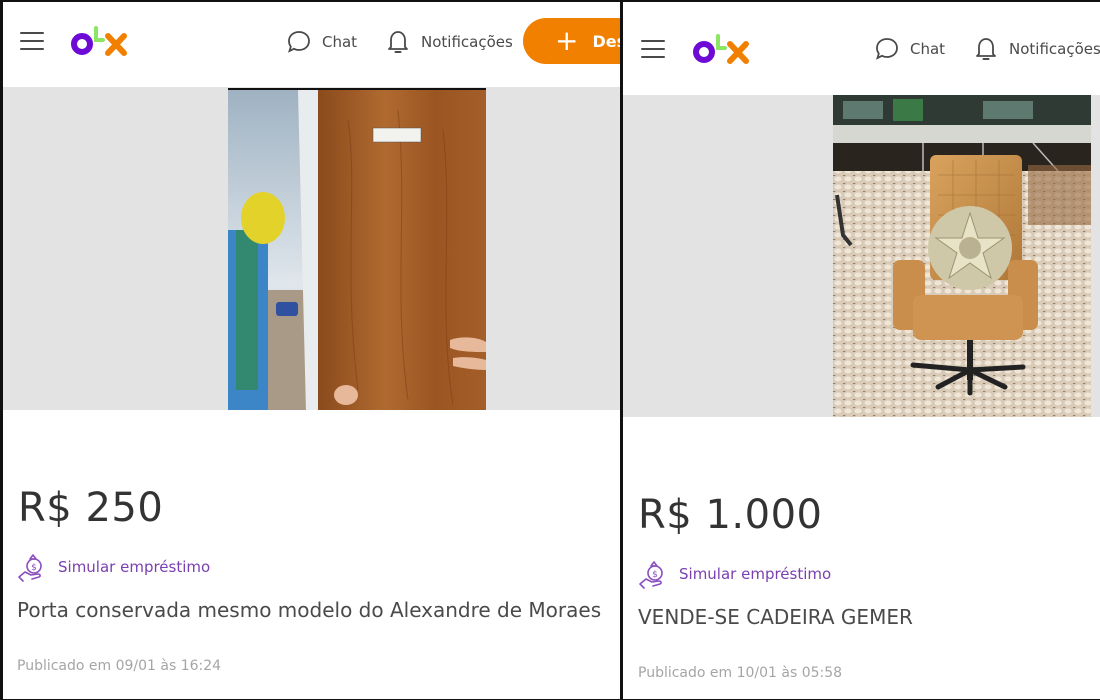 The image size is (1100, 700). I want to click on door-photo-illustration, so click(357, 250).